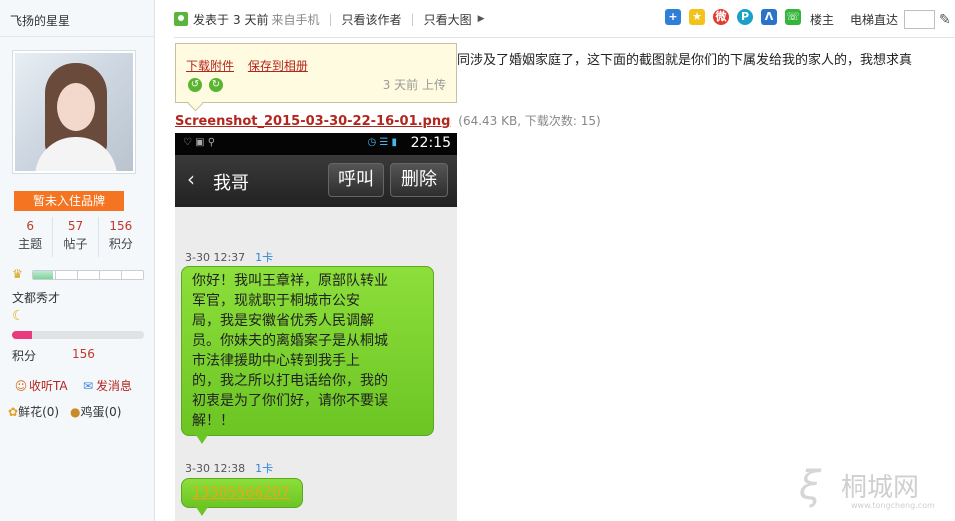 The image size is (955, 521). Describe the element at coordinates (74, 112) in the screenshot. I see `avatar` at that location.